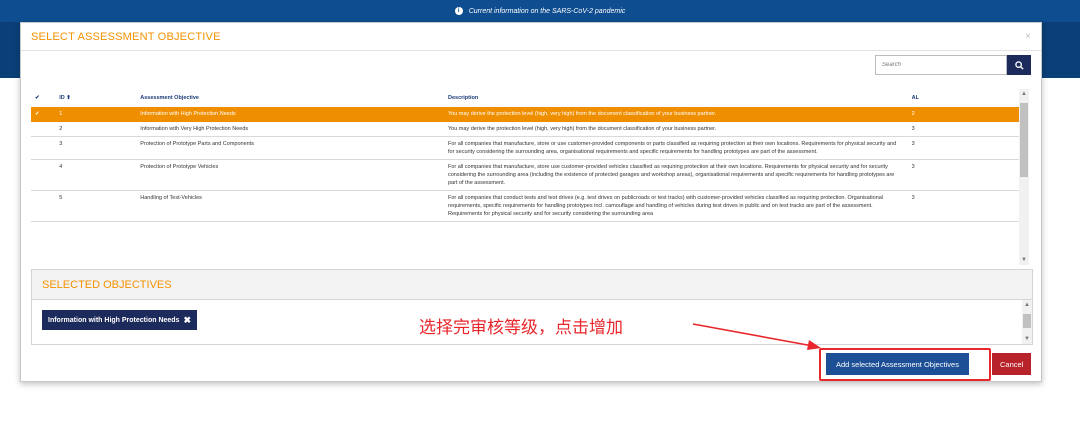  Describe the element at coordinates (897, 364) in the screenshot. I see `add-selected-objectives-button: Add selected Assessment Objectives` at that location.